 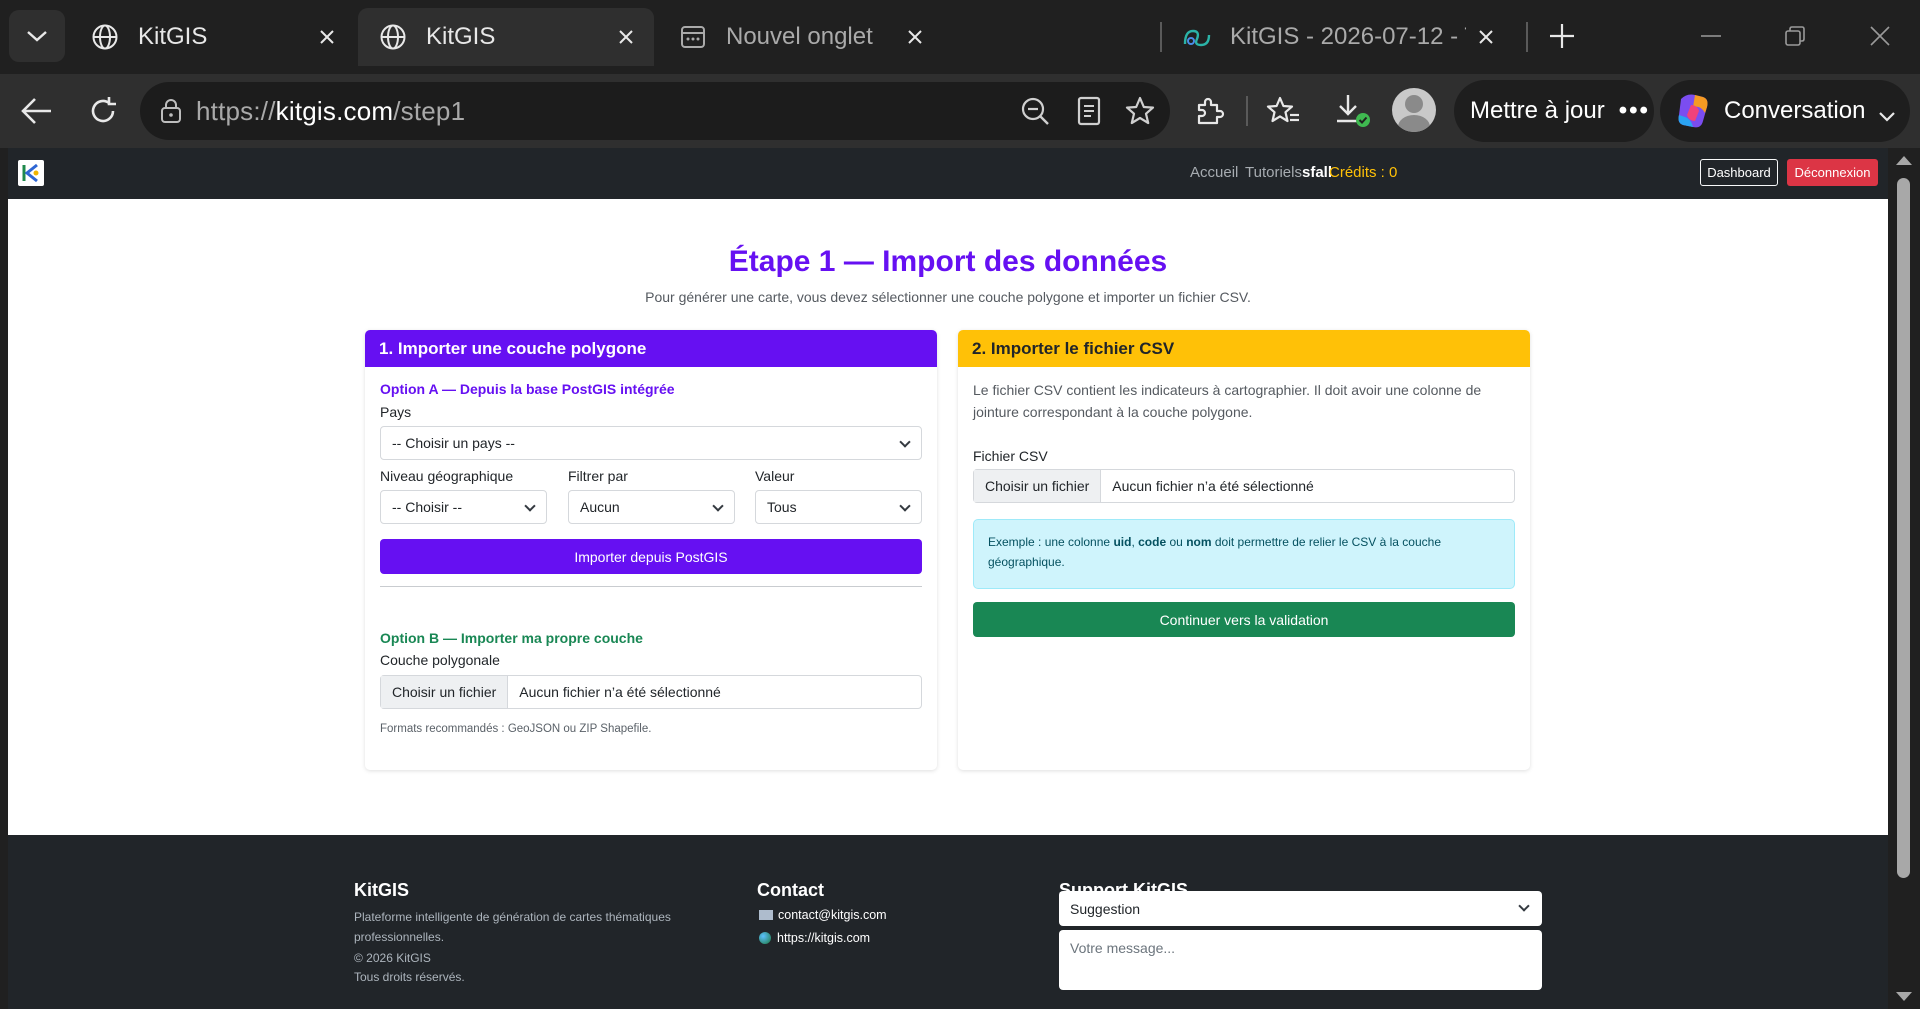 What do you see at coordinates (1199, 542) in the screenshot?
I see `example-nom: nom` at bounding box center [1199, 542].